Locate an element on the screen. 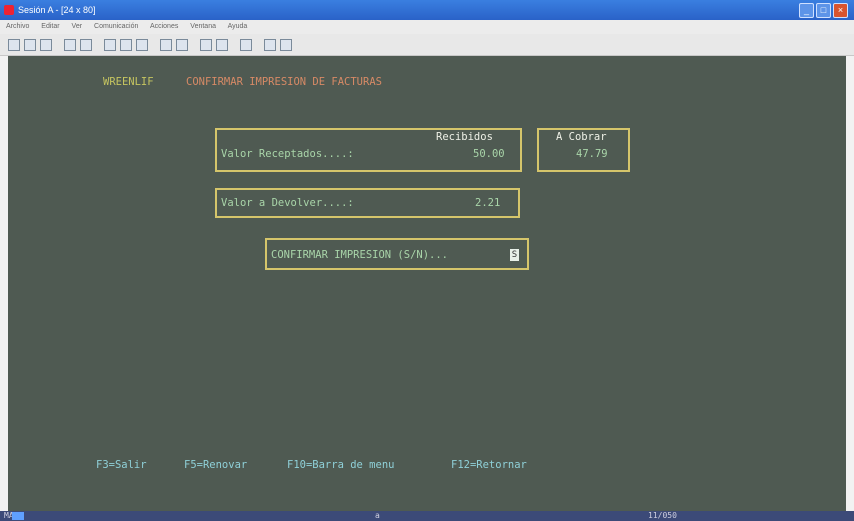  menu-ayuda: Ayuda is located at coordinates (238, 26).